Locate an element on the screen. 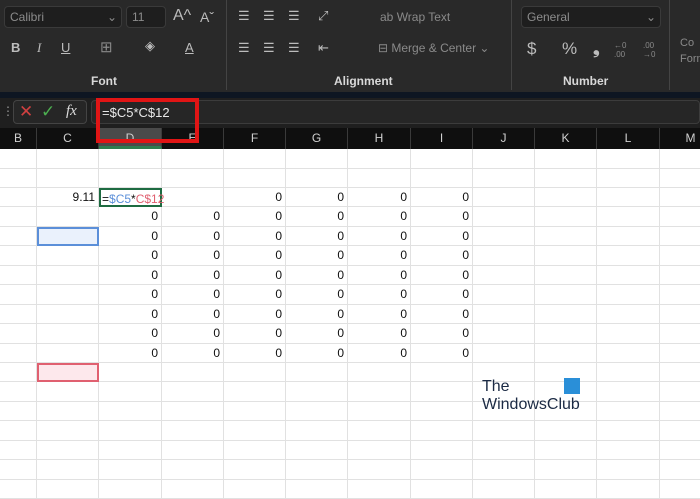 The height and width of the screenshot is (499, 700). percent-button: % is located at coordinates (569, 49).